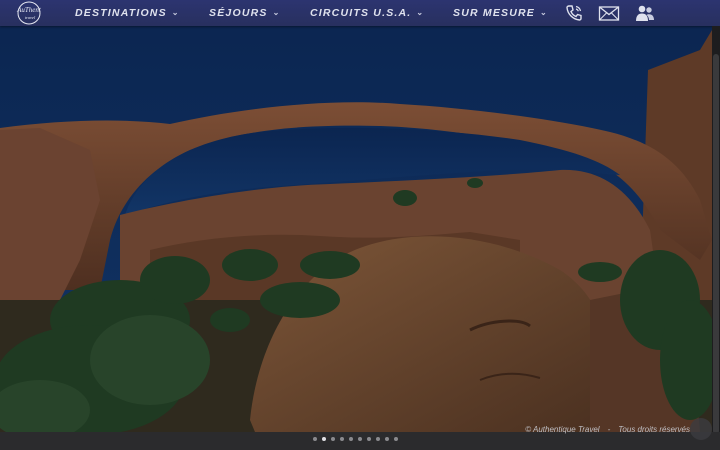 The width and height of the screenshot is (720, 450). I want to click on logo-icon: AuThent travel, so click(29, 13).